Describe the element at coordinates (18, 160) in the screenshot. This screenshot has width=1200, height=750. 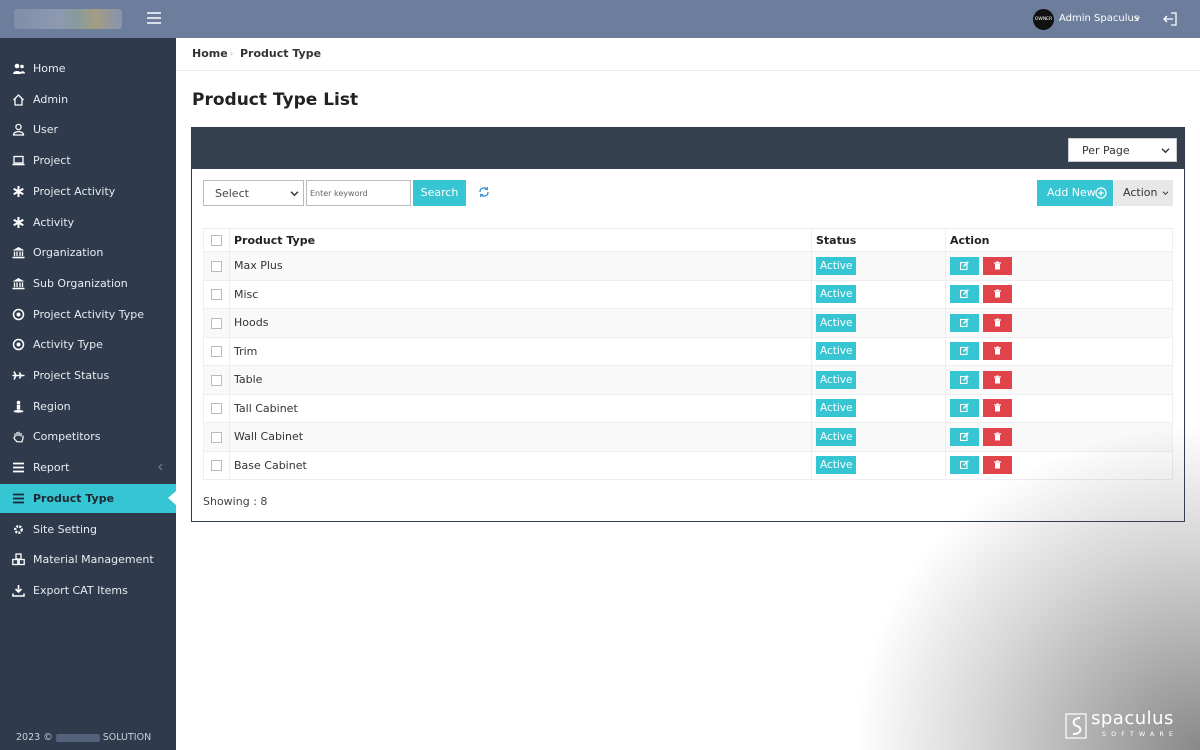
I see `laptop-icon` at that location.